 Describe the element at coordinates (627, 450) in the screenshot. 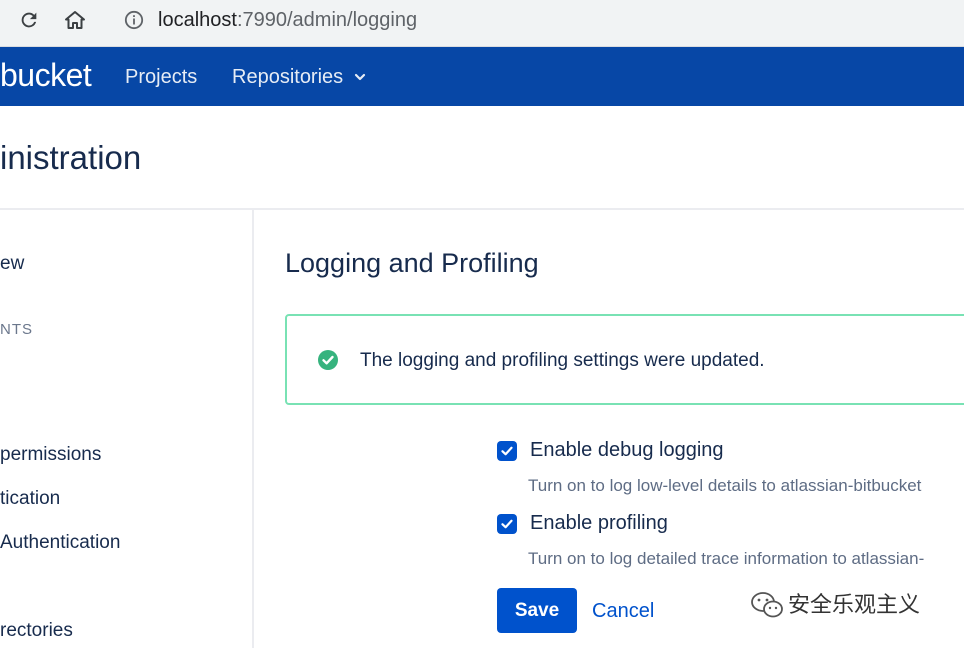

I see `debug-logging-label: Enable debug logging` at that location.